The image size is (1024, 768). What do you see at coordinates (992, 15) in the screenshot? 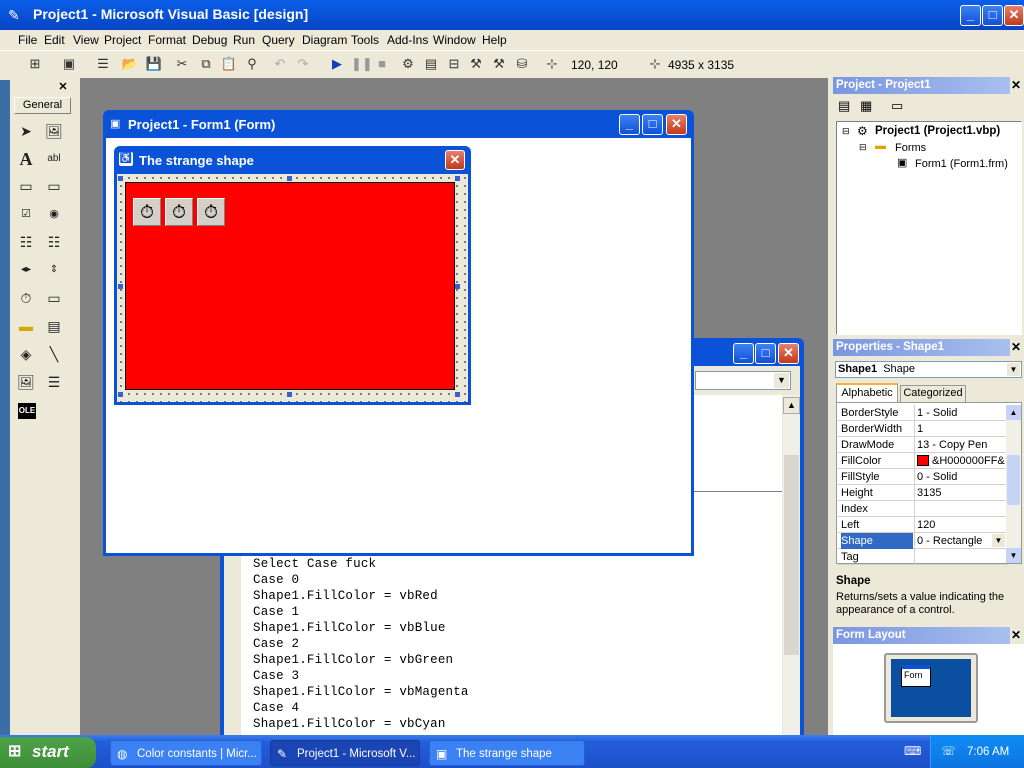
I see `maximize-button: □` at bounding box center [992, 15].